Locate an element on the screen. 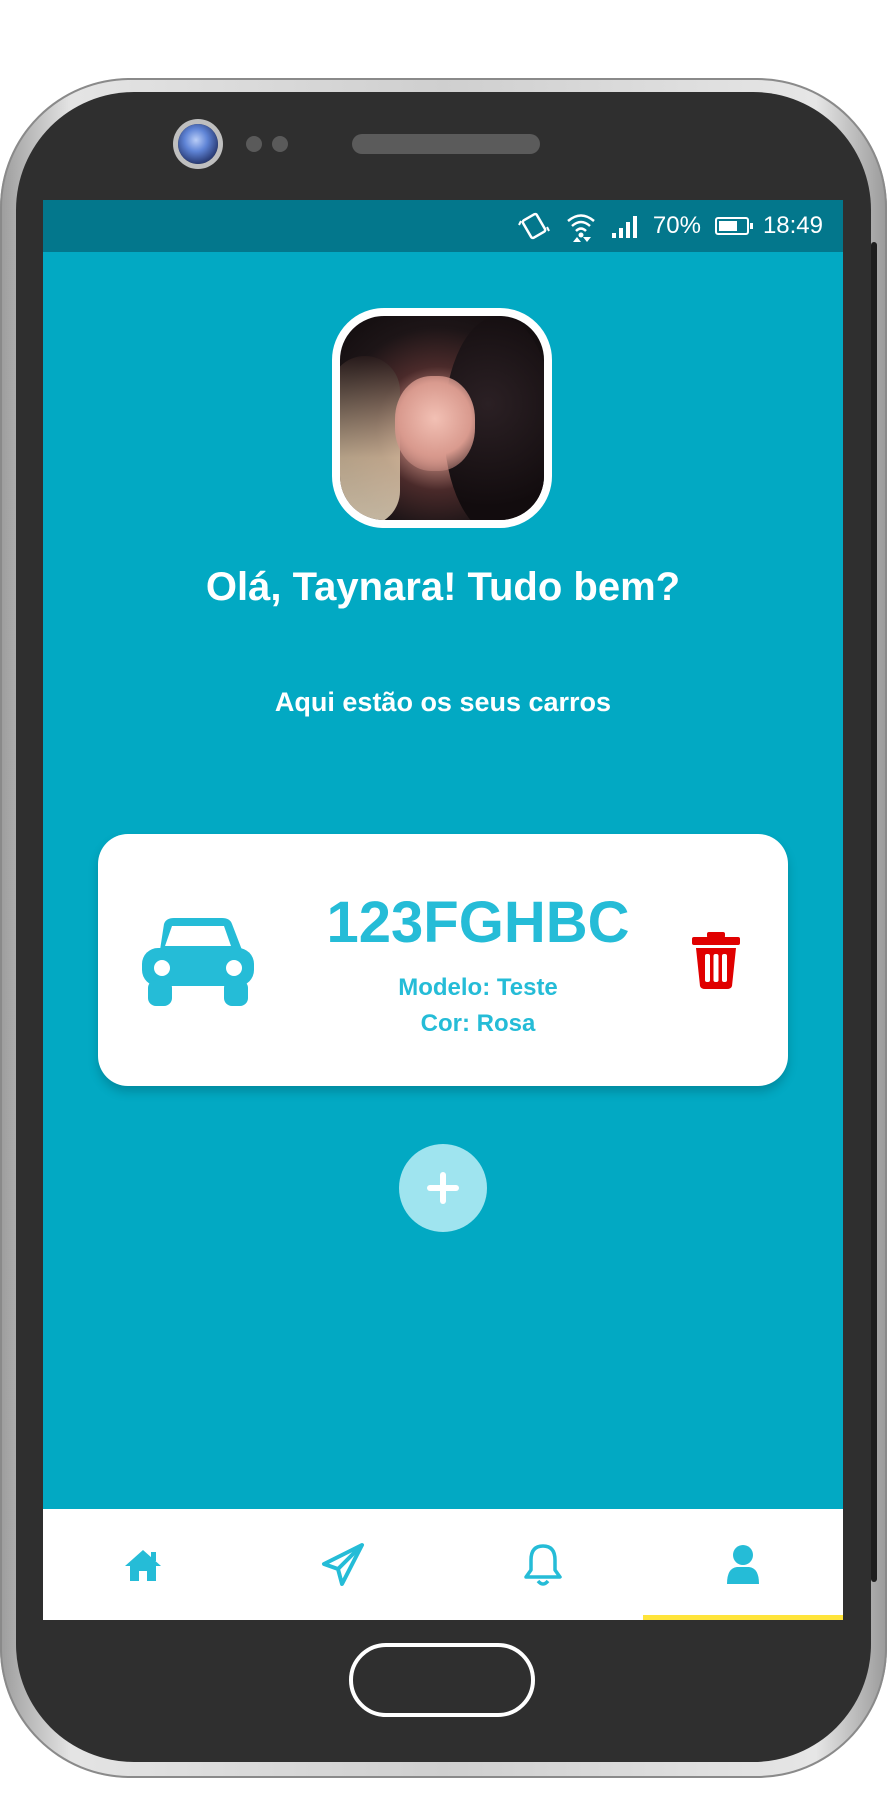  plus-icon is located at coordinates (443, 1188).